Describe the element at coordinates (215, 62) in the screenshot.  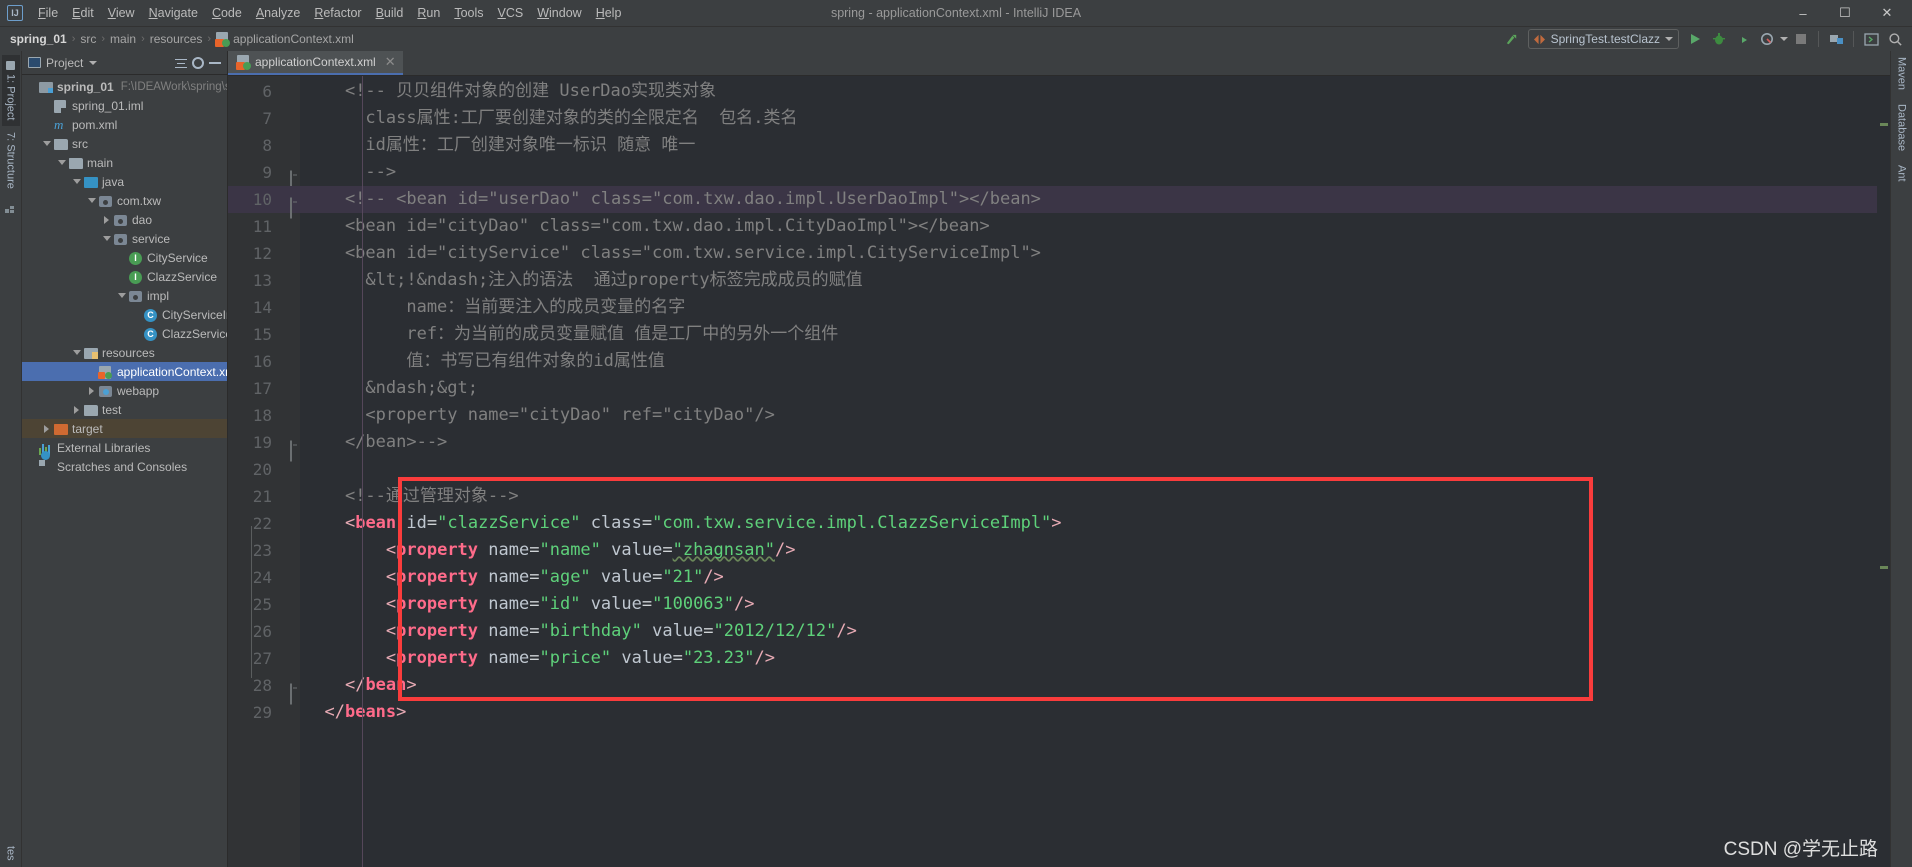
I see `hide-panel-icon` at that location.